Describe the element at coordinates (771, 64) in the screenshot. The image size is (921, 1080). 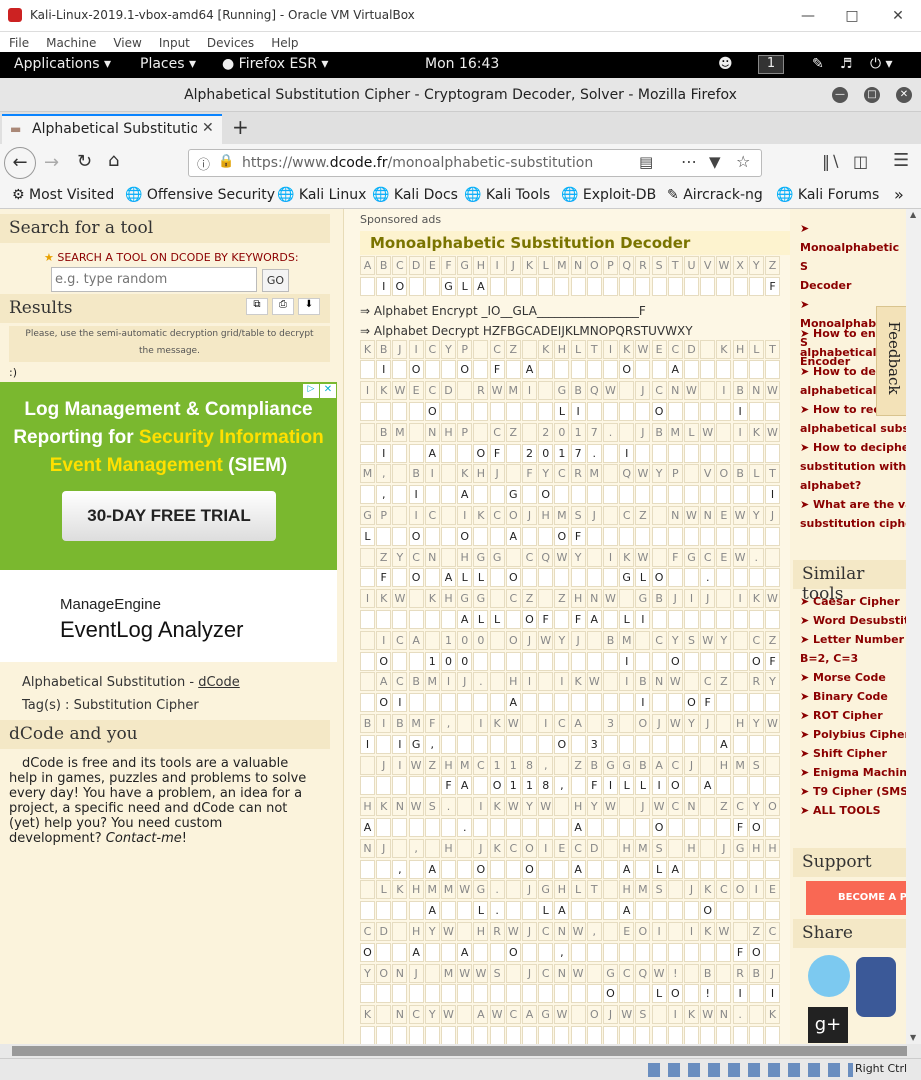
I see `workspace-indicator: 1` at that location.